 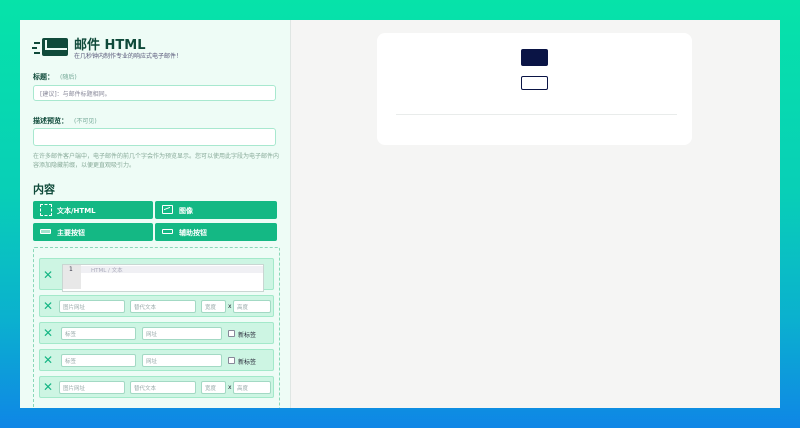 I want to click on preheader-input, so click(x=154, y=137).